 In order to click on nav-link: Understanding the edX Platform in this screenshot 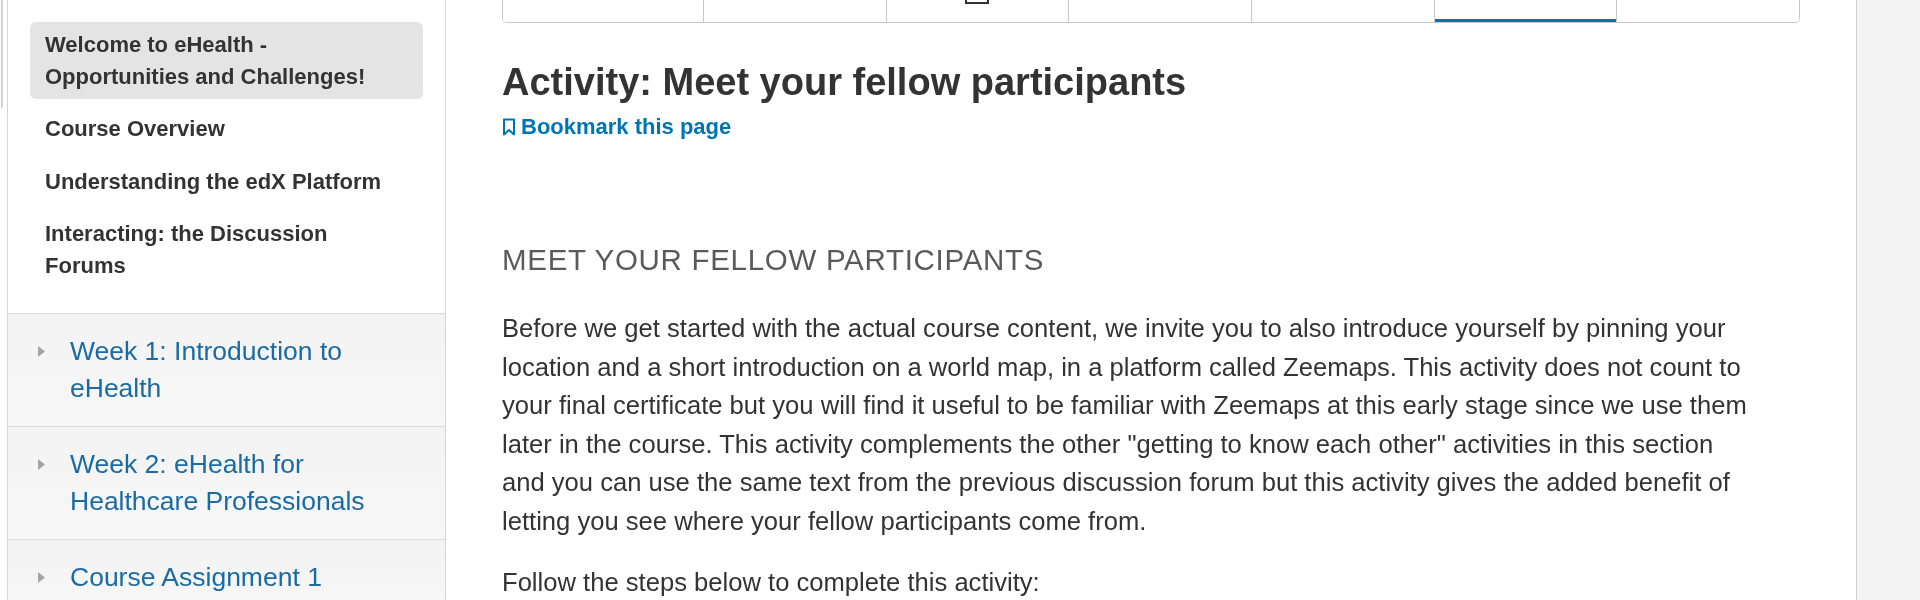, I will do `click(226, 181)`.